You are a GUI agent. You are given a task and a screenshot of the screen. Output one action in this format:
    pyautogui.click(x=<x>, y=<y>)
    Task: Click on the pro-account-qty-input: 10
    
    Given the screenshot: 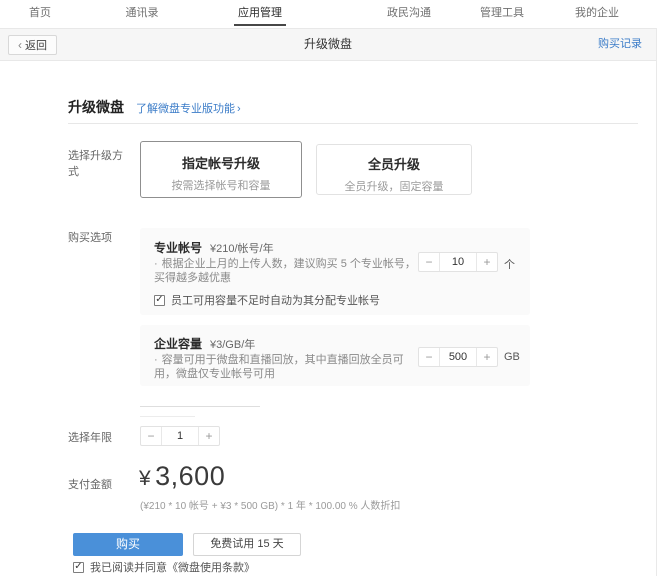 What is the action you would take?
    pyautogui.click(x=458, y=262)
    